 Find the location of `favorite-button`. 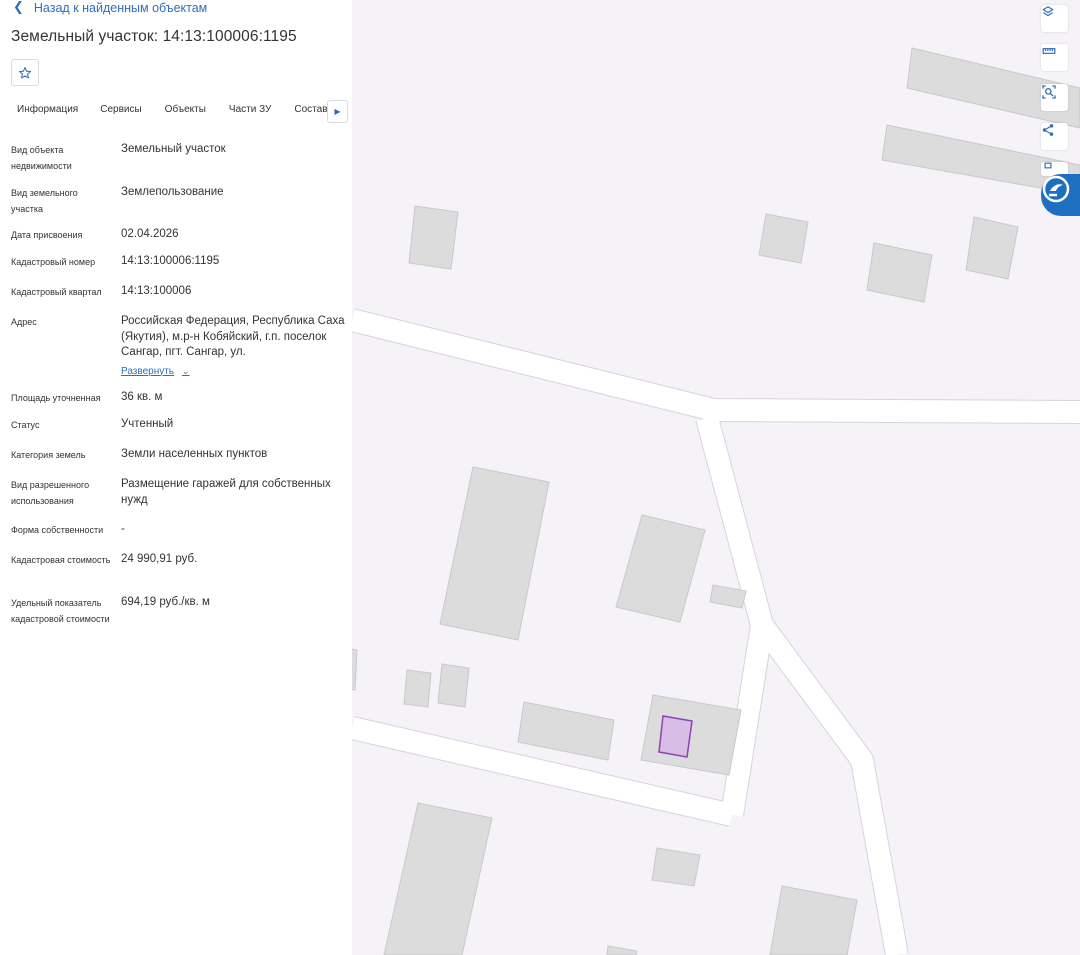

favorite-button is located at coordinates (25, 72).